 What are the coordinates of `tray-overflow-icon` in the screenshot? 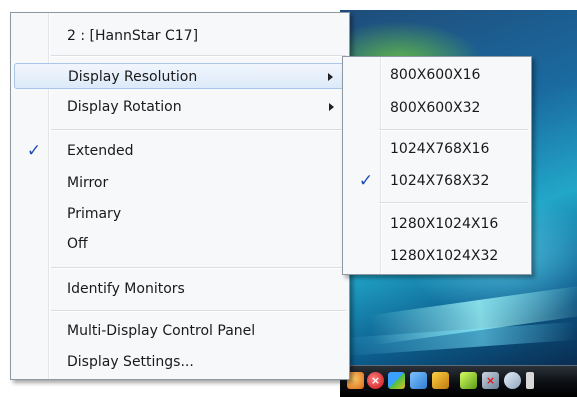 It's located at (530, 380).